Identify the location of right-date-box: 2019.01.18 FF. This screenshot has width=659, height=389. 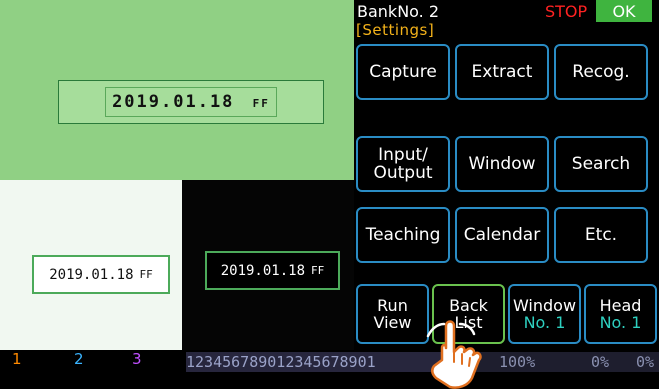
(272, 270).